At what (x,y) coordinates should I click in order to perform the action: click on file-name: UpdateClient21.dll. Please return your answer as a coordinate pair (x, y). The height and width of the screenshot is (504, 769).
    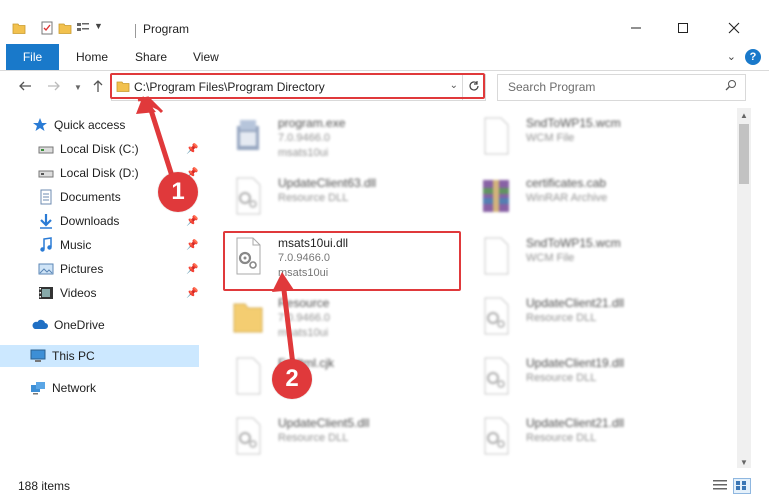
    Looking at the image, I should click on (575, 303).